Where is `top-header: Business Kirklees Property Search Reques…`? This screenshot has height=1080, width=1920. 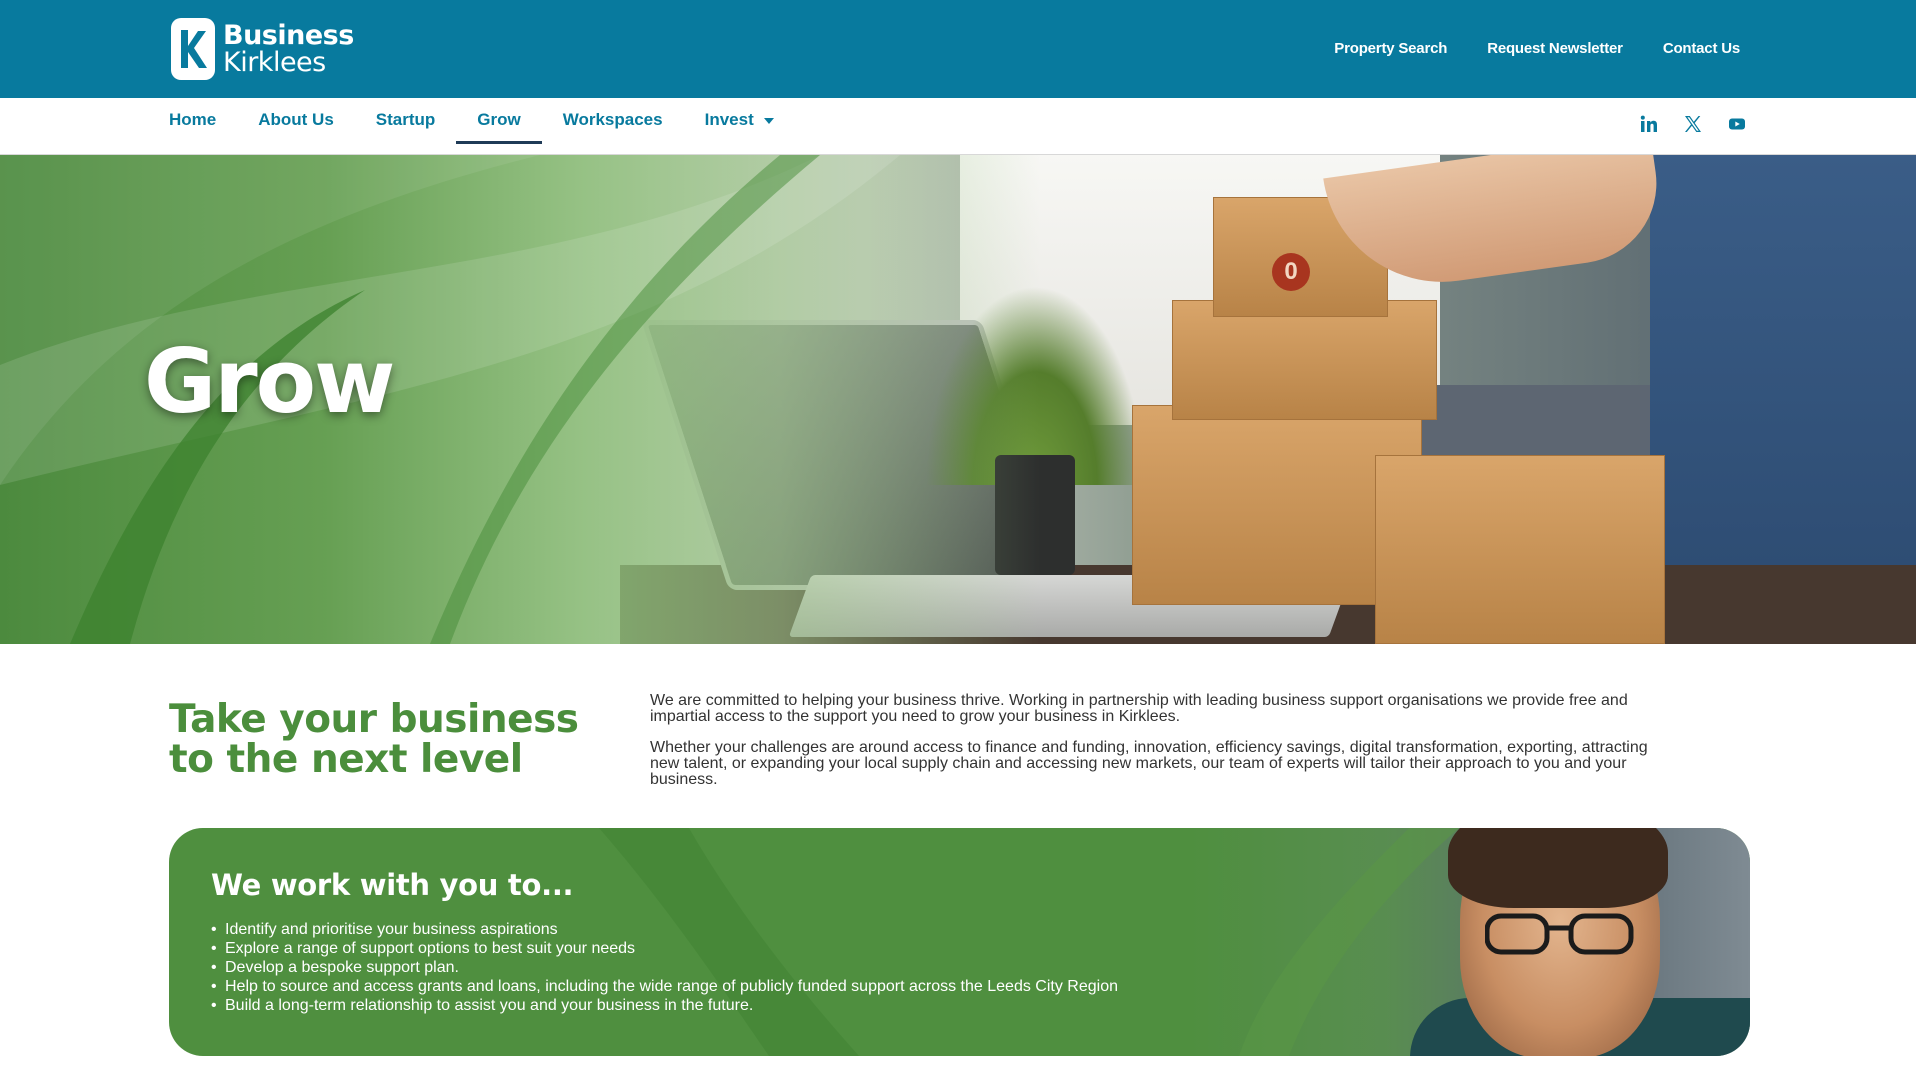
top-header: Business Kirklees Property Search Reques… is located at coordinates (958, 49).